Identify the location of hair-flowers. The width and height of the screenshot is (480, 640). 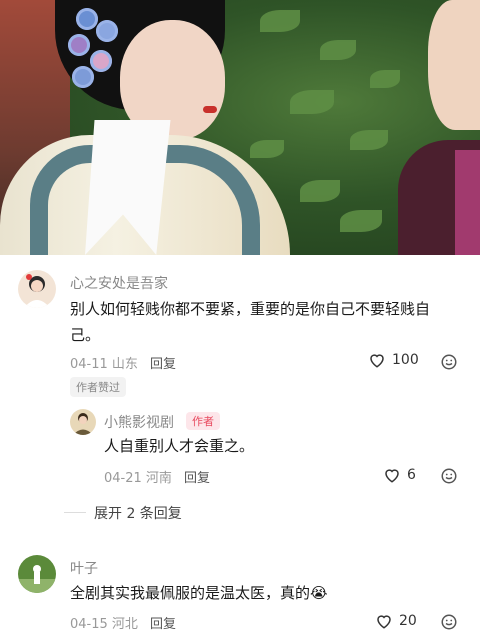
(93, 50).